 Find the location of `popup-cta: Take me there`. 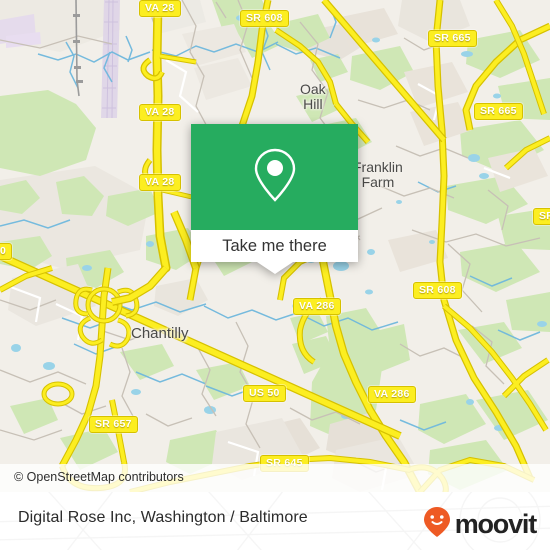

popup-cta: Take me there is located at coordinates (274, 246).